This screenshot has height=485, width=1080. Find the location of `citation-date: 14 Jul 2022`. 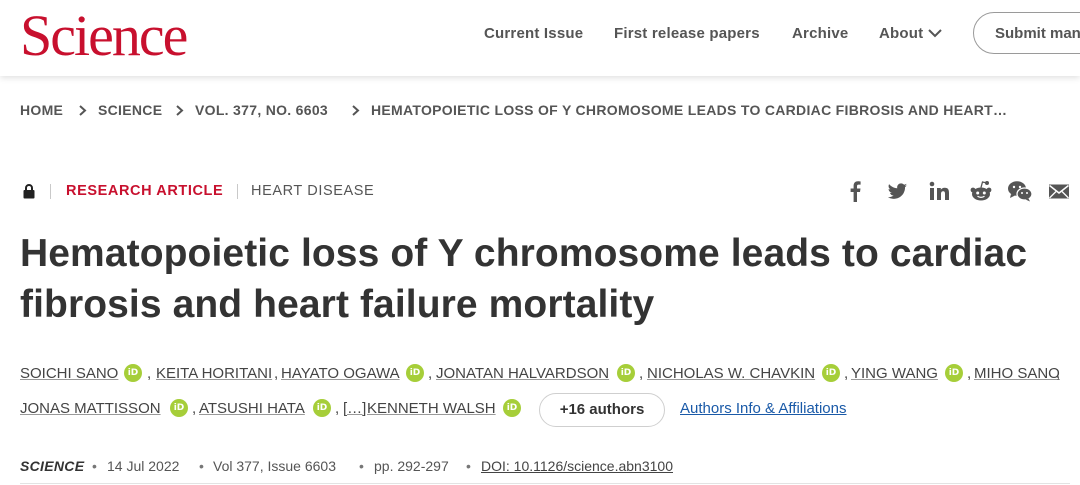

citation-date: 14 Jul 2022 is located at coordinates (143, 466).